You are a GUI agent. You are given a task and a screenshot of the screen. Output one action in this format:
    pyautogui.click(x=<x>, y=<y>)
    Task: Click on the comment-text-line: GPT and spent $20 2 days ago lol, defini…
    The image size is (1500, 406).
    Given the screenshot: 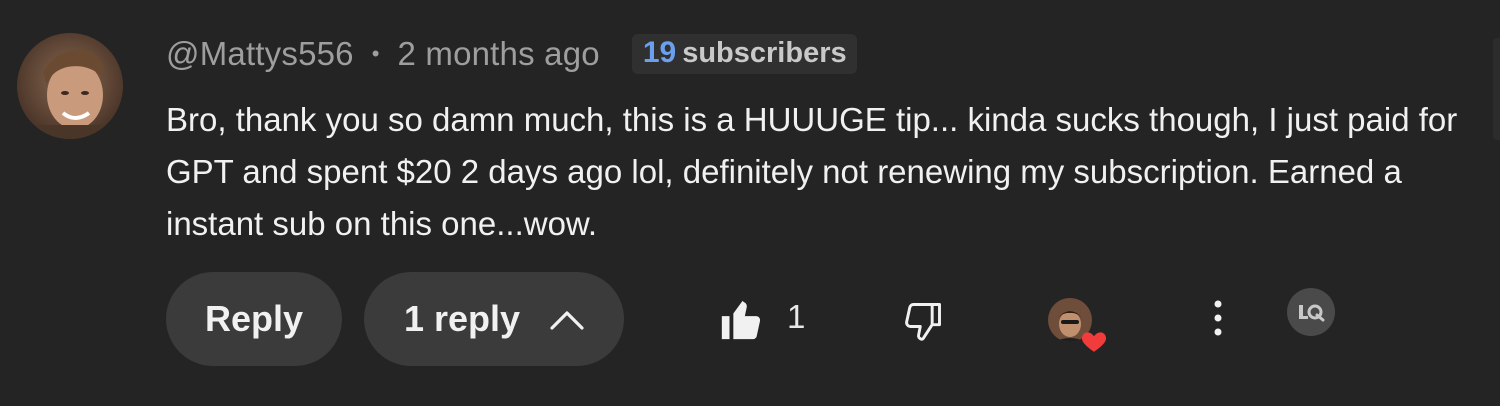 What is the action you would take?
    pyautogui.click(x=784, y=171)
    